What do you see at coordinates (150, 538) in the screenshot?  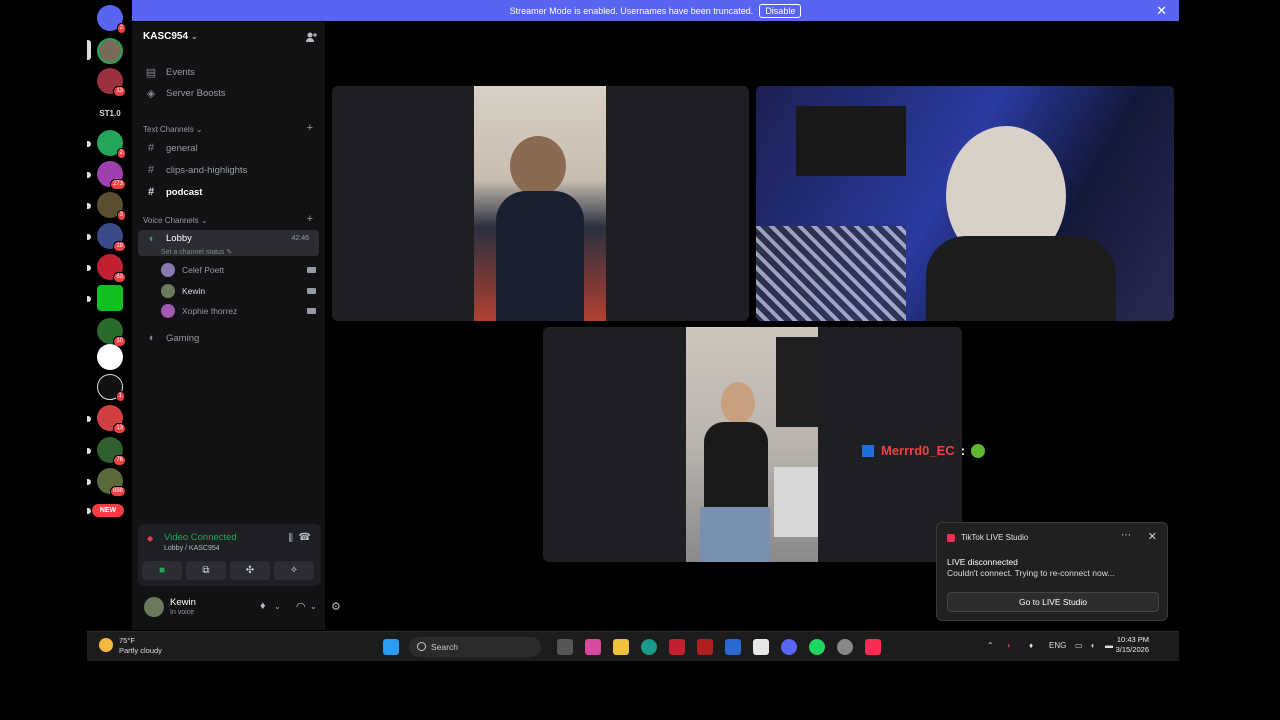 I see `signal-icon: ◆` at bounding box center [150, 538].